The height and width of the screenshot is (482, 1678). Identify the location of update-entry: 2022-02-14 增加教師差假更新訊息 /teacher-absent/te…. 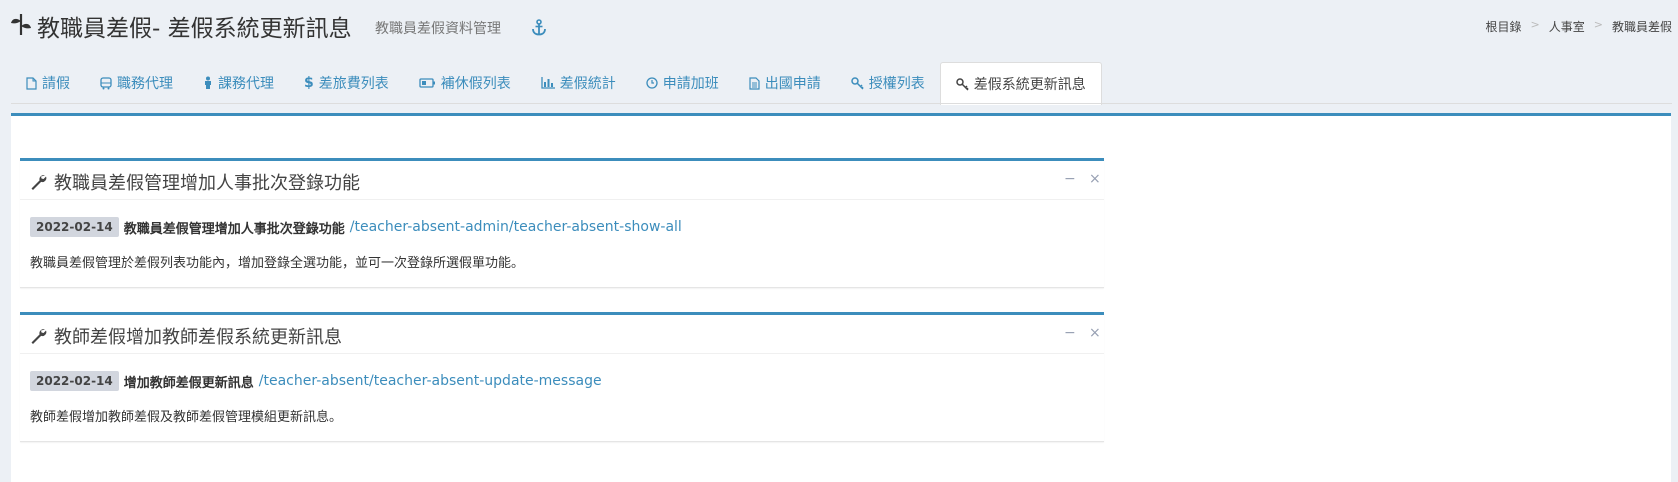
(316, 381).